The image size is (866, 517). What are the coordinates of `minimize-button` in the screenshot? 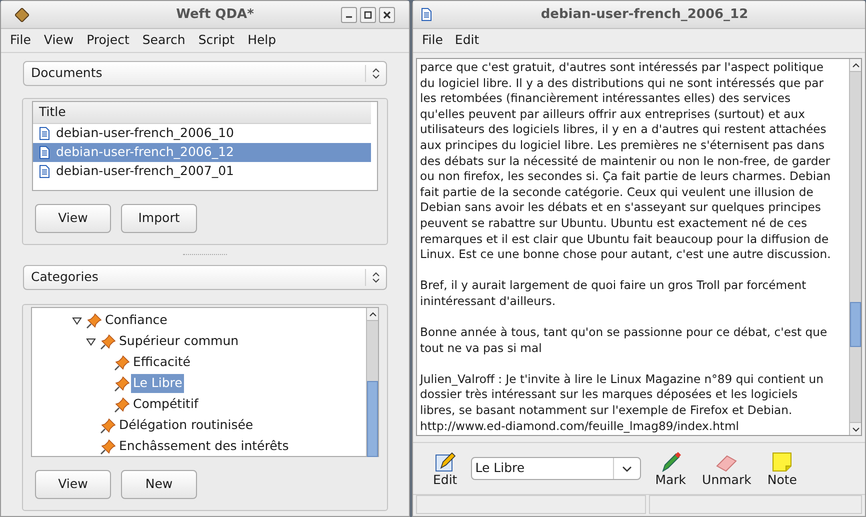 It's located at (349, 14).